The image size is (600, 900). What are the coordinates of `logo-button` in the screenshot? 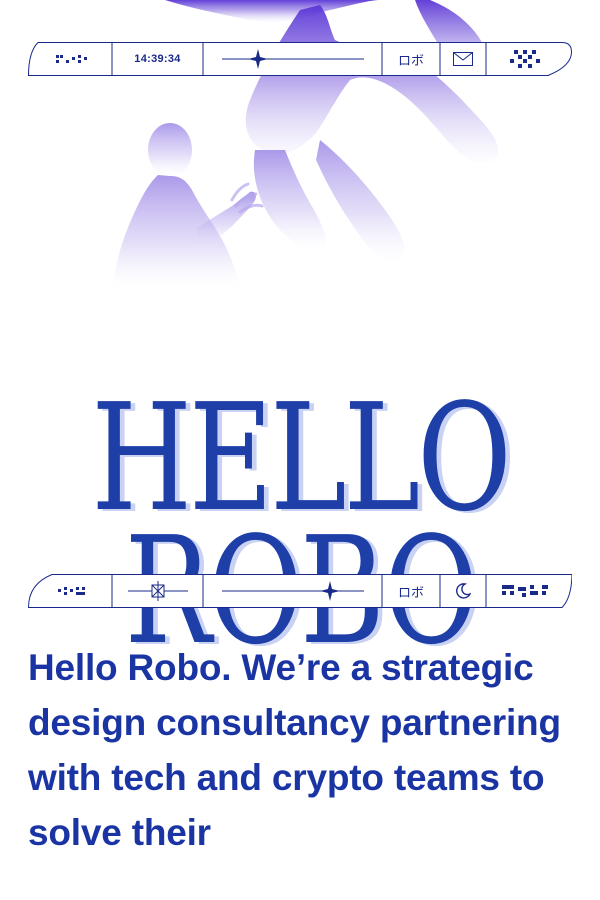 It's located at (525, 59).